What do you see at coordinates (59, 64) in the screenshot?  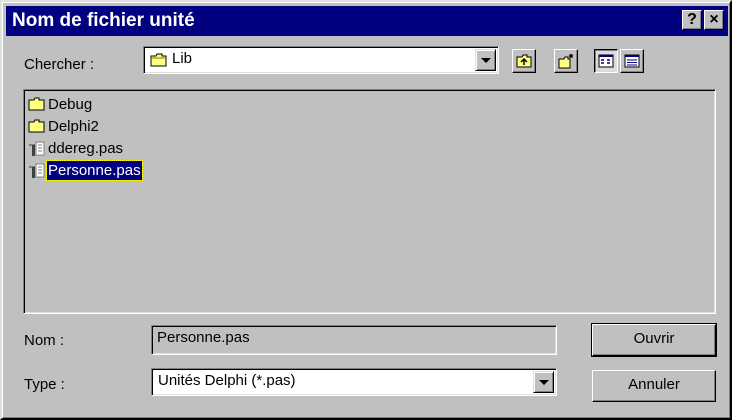 I see `lookin-label: Chercher :` at bounding box center [59, 64].